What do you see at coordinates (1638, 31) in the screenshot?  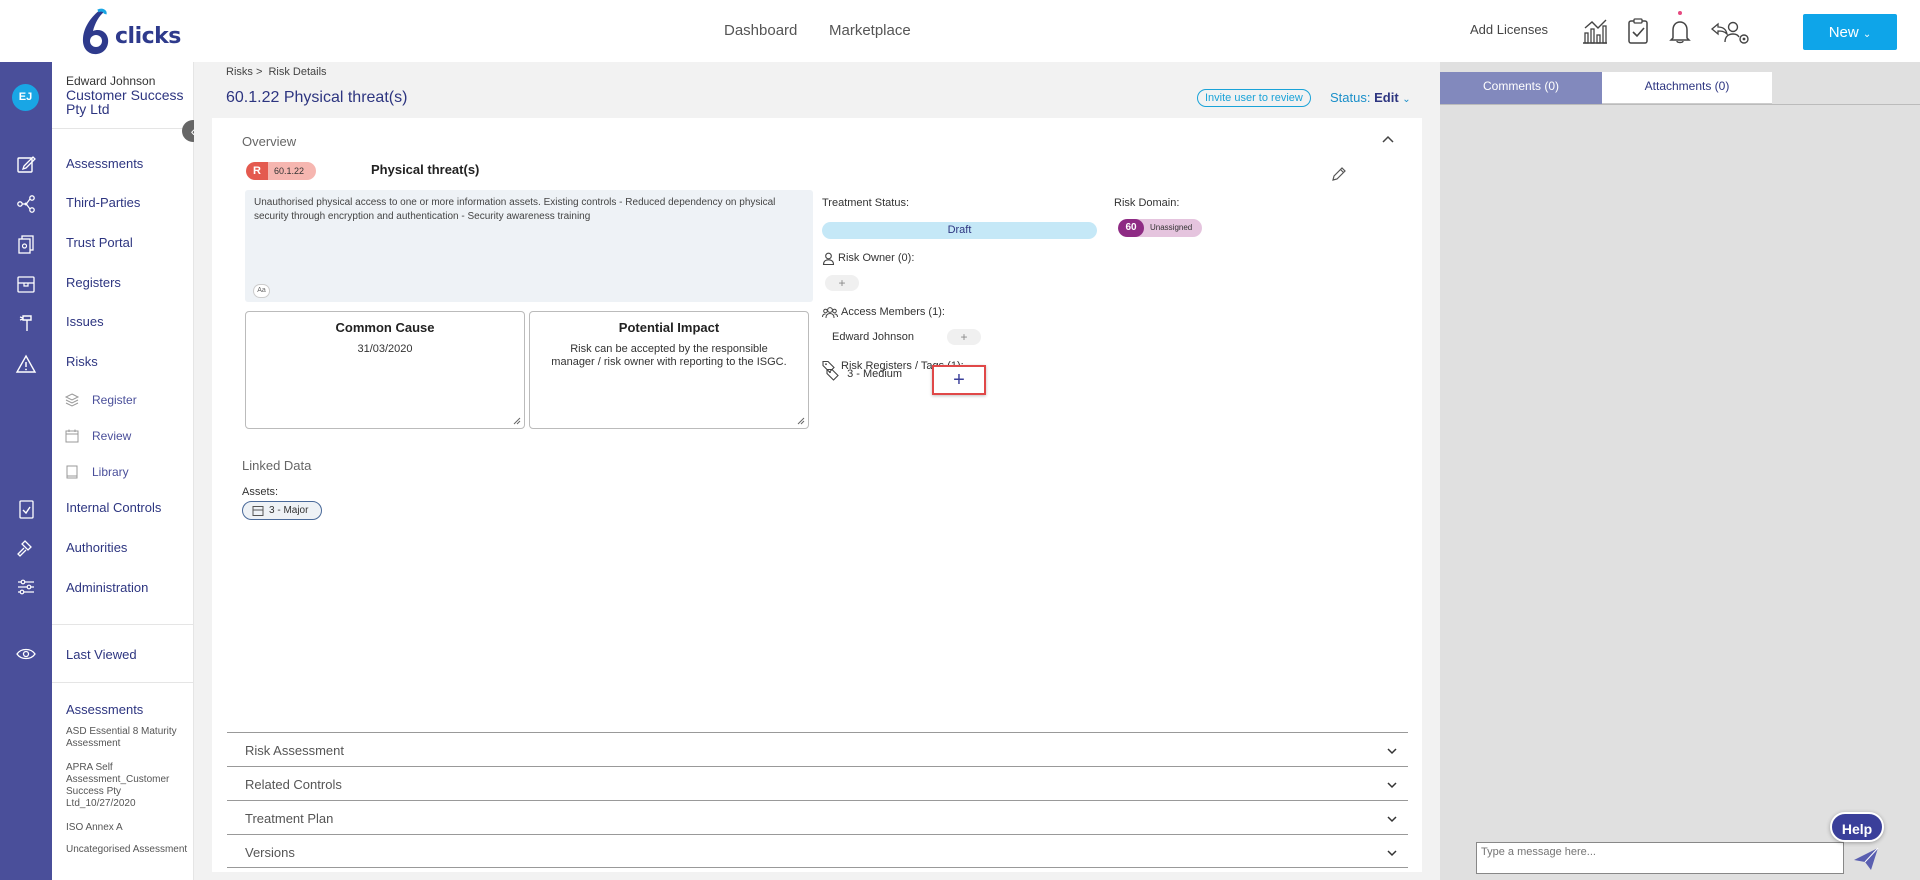 I see `clipboard-check-icon` at bounding box center [1638, 31].